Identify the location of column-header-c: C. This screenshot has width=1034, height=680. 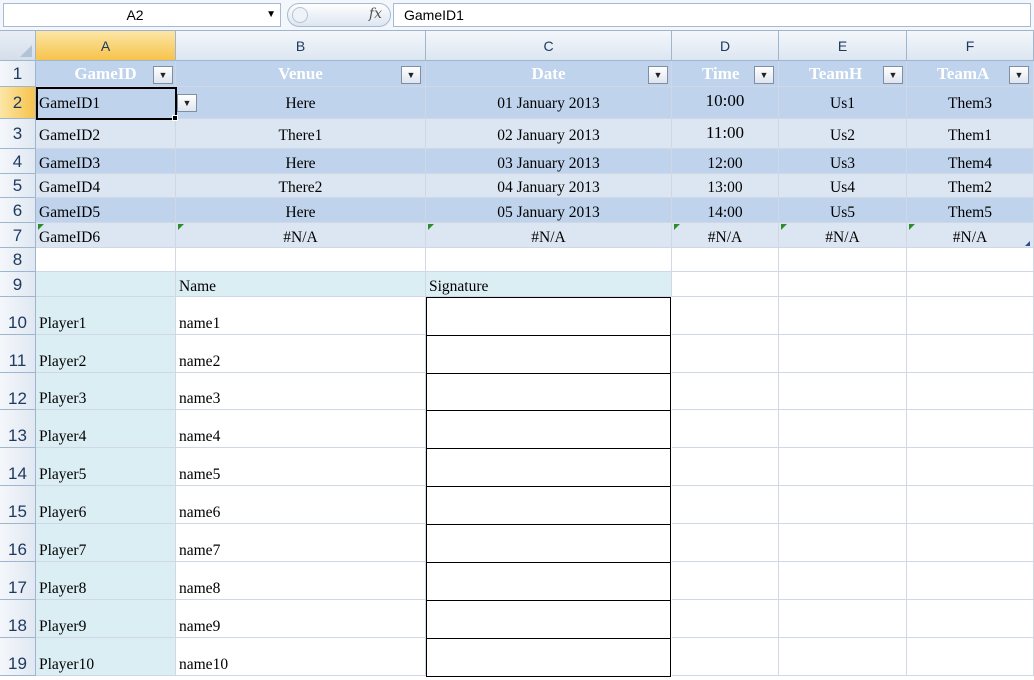
(549, 46).